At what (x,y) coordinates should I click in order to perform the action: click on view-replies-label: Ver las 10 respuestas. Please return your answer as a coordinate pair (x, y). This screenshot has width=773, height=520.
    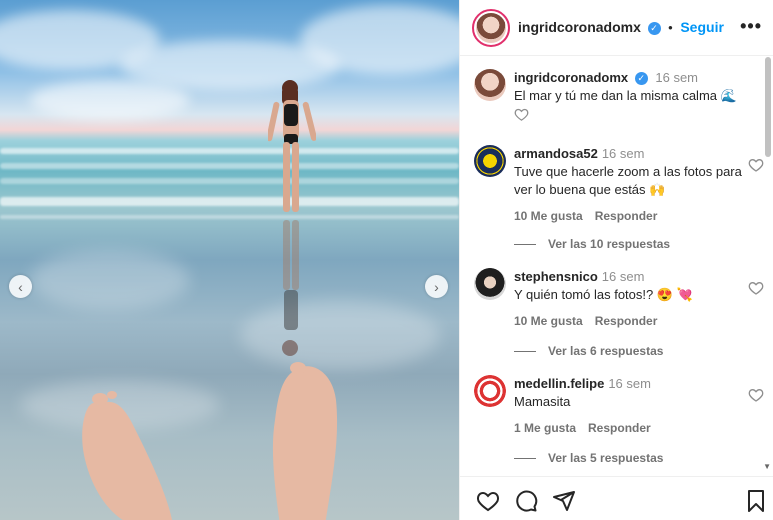
    Looking at the image, I should click on (609, 244).